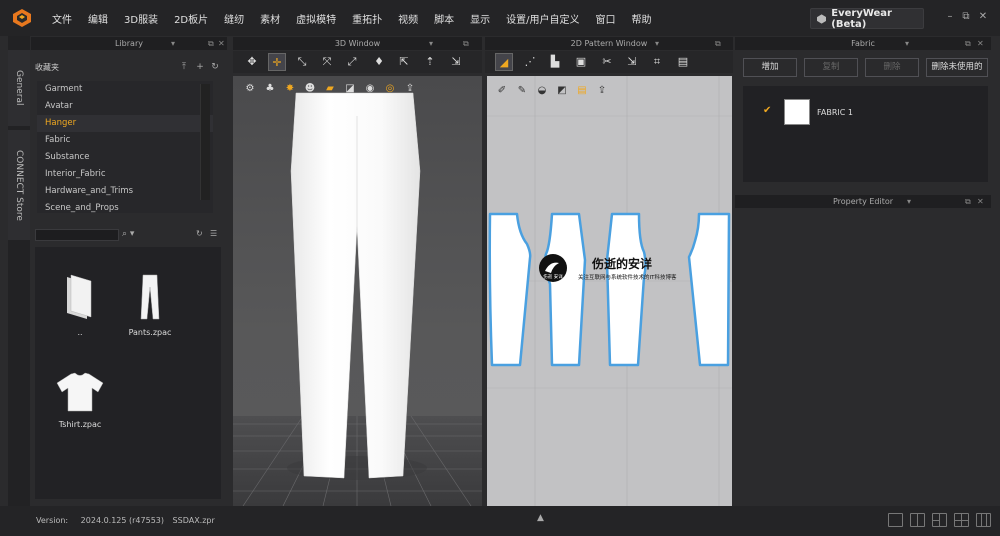 The height and width of the screenshot is (536, 1000). Describe the element at coordinates (540, 518) in the screenshot. I see `expand-up-icon: ▲` at that location.